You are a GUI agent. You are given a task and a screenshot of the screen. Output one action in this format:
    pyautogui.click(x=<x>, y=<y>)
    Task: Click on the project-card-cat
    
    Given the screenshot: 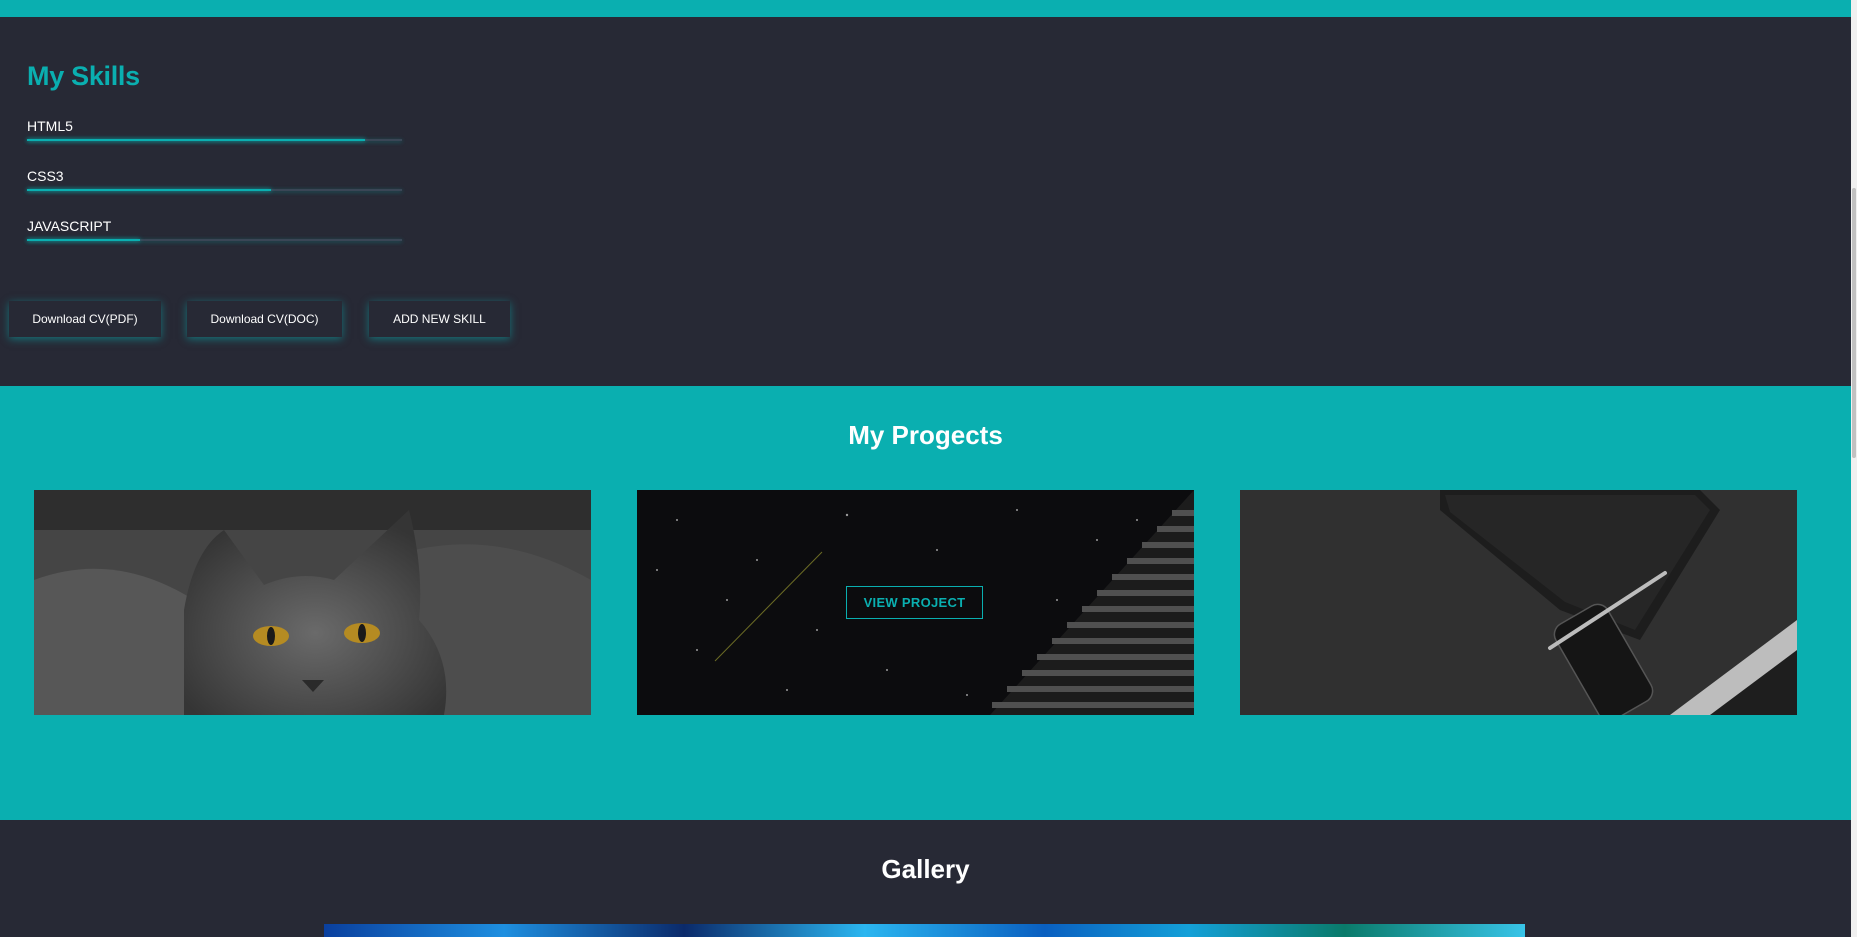 What is the action you would take?
    pyautogui.click(x=312, y=602)
    